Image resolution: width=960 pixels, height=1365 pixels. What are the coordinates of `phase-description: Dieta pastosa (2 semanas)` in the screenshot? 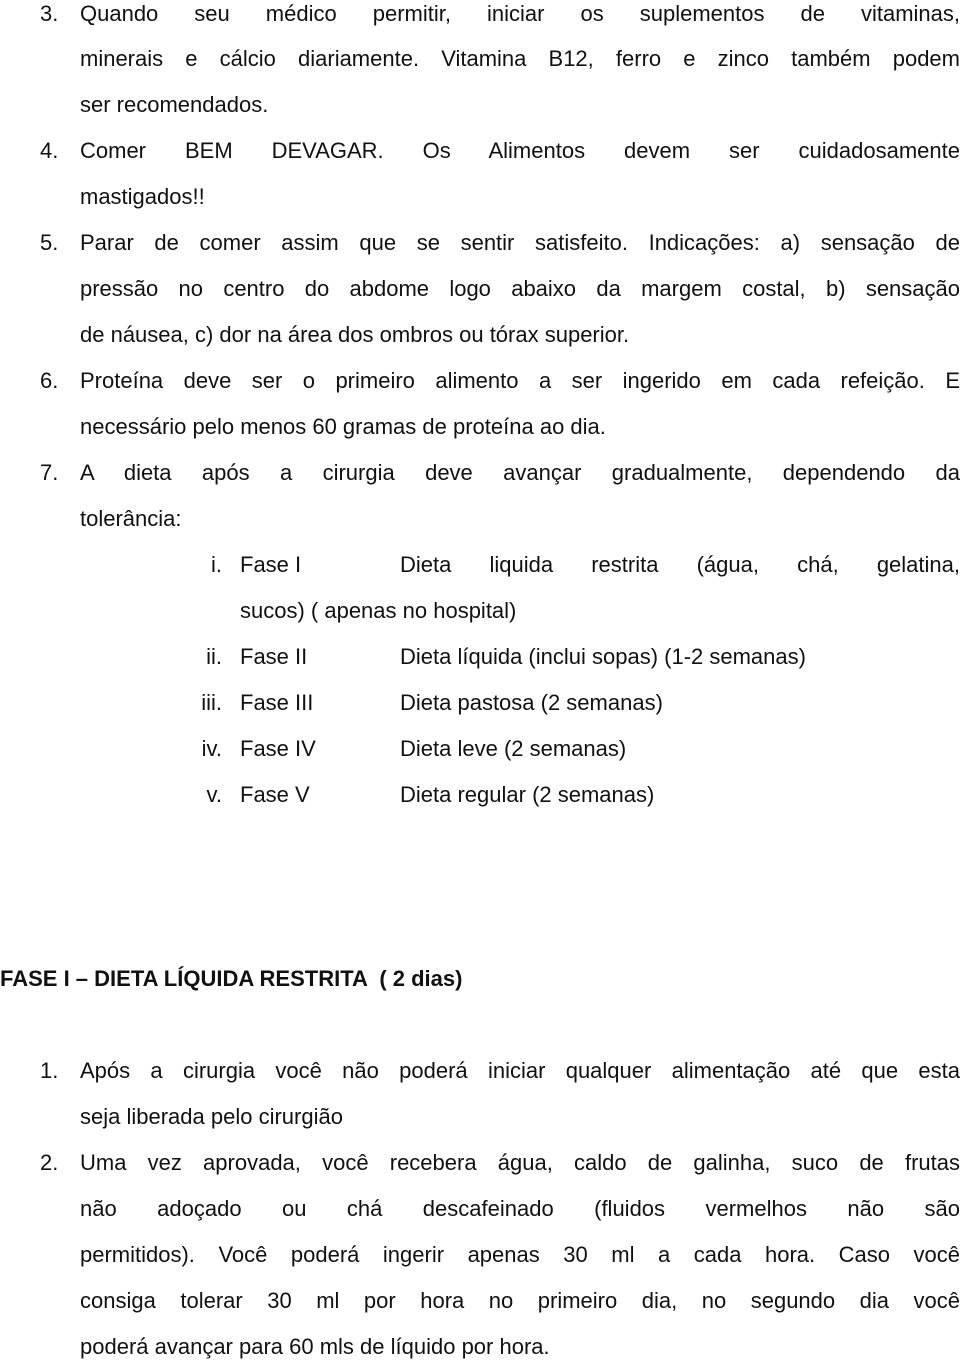 It's located at (531, 702).